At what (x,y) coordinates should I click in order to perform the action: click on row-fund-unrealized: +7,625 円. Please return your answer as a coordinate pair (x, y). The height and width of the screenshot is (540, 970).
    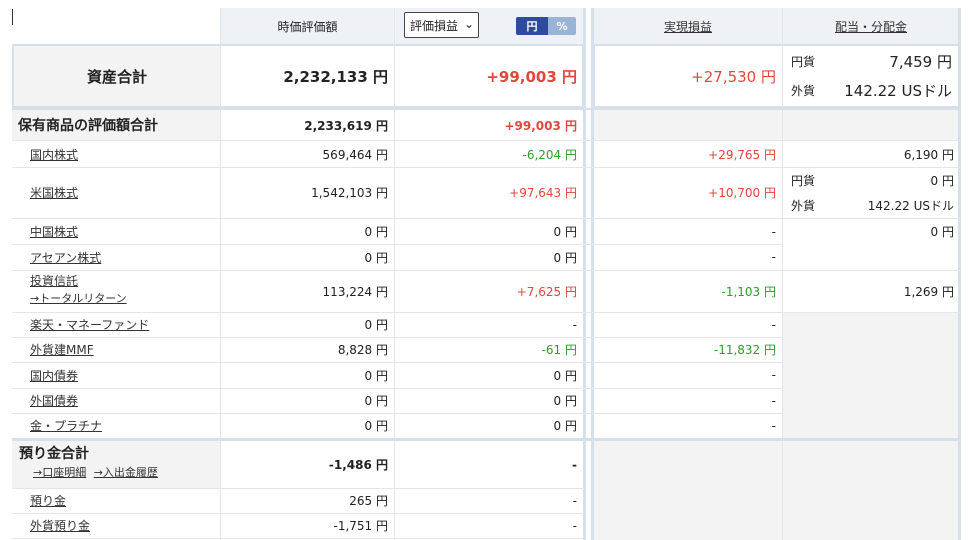
    Looking at the image, I should click on (546, 291).